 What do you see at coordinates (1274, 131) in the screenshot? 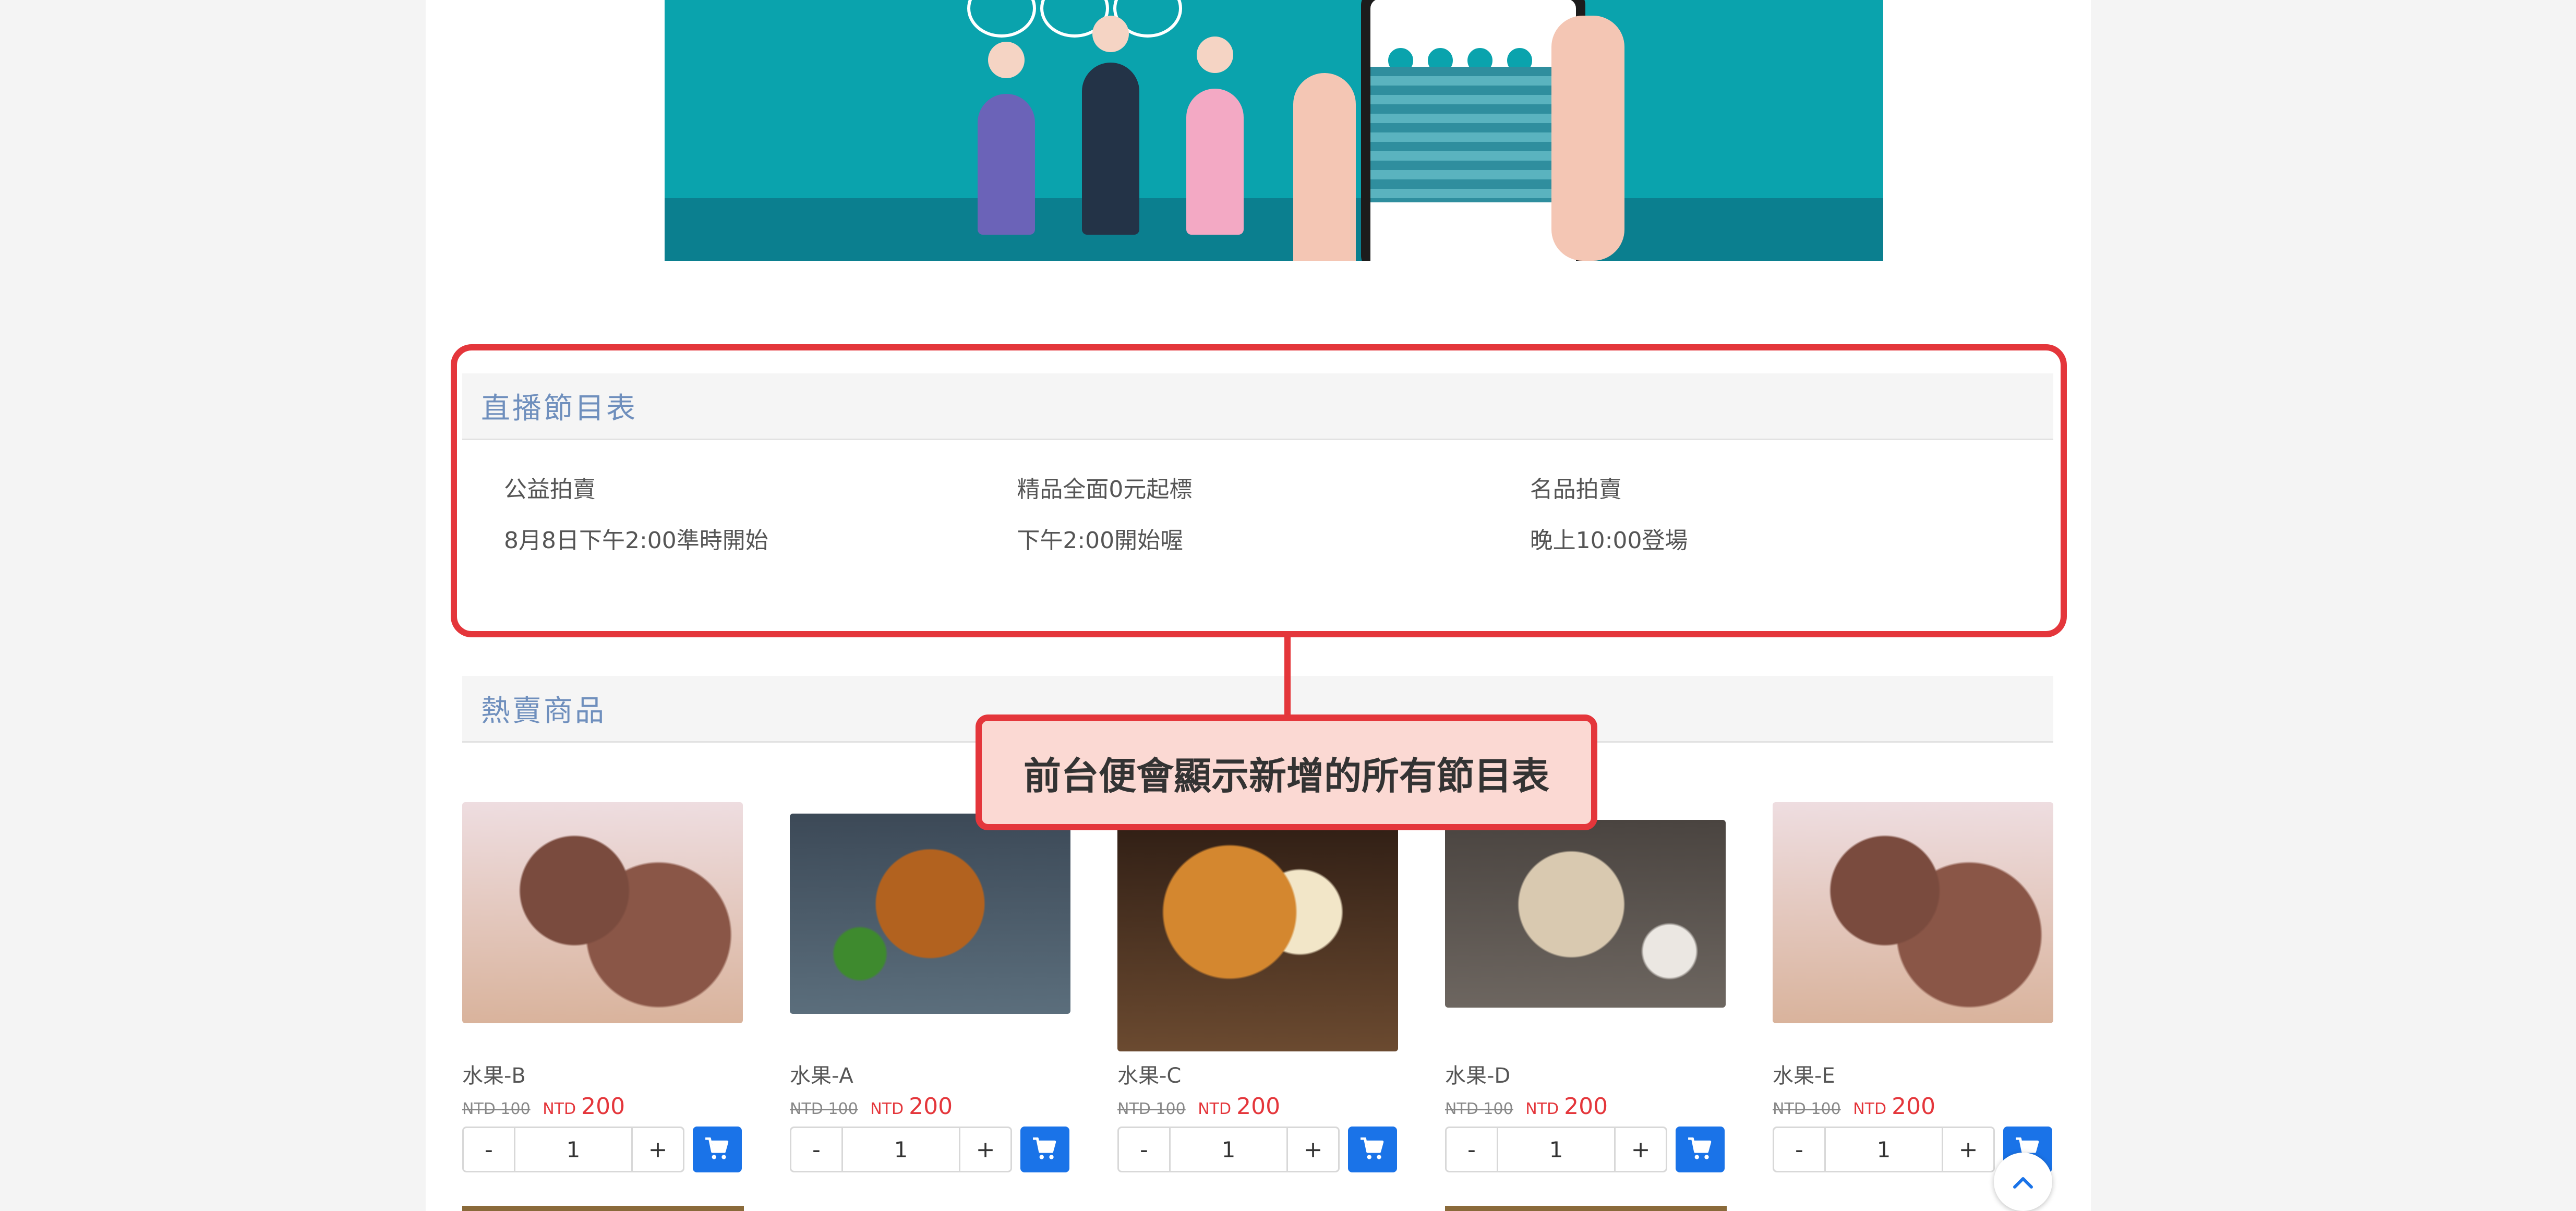
I see `hero-banner` at bounding box center [1274, 131].